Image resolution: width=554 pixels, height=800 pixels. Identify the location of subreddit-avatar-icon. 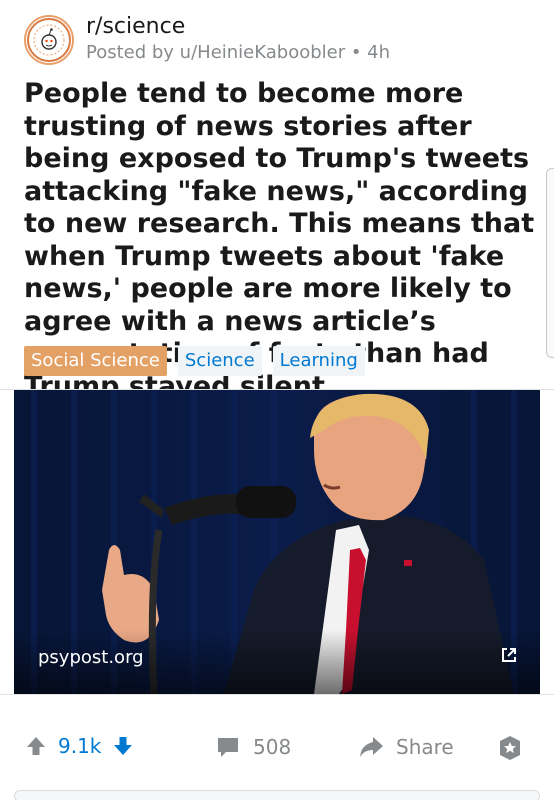
(49, 40).